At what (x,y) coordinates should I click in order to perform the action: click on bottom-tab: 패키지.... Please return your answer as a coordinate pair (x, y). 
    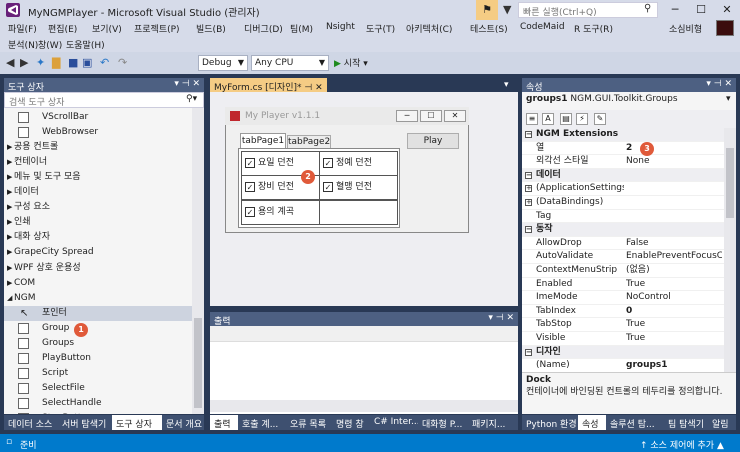
    Looking at the image, I should click on (493, 422).